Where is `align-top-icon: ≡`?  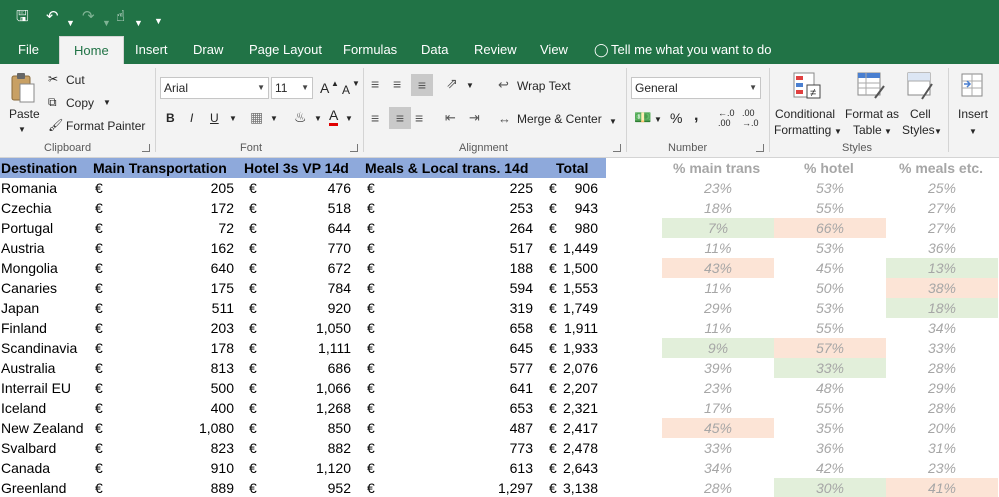 align-top-icon: ≡ is located at coordinates (375, 84).